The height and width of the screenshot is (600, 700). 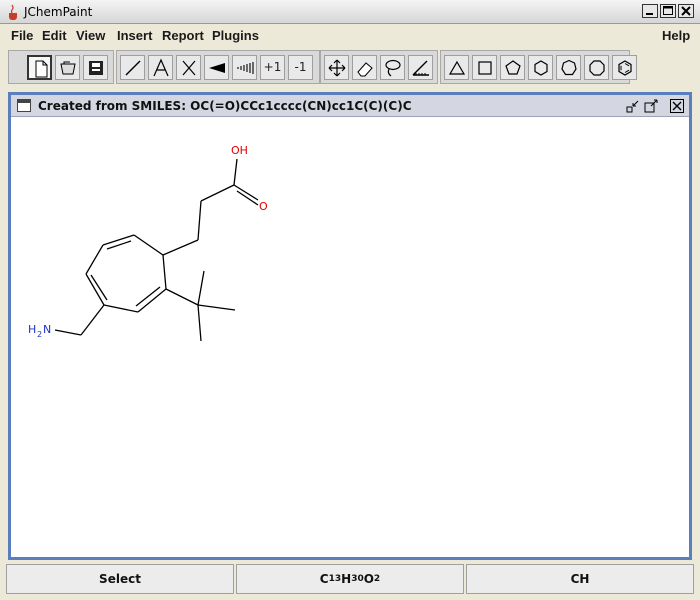 I want to click on bond-button, so click(x=132, y=67).